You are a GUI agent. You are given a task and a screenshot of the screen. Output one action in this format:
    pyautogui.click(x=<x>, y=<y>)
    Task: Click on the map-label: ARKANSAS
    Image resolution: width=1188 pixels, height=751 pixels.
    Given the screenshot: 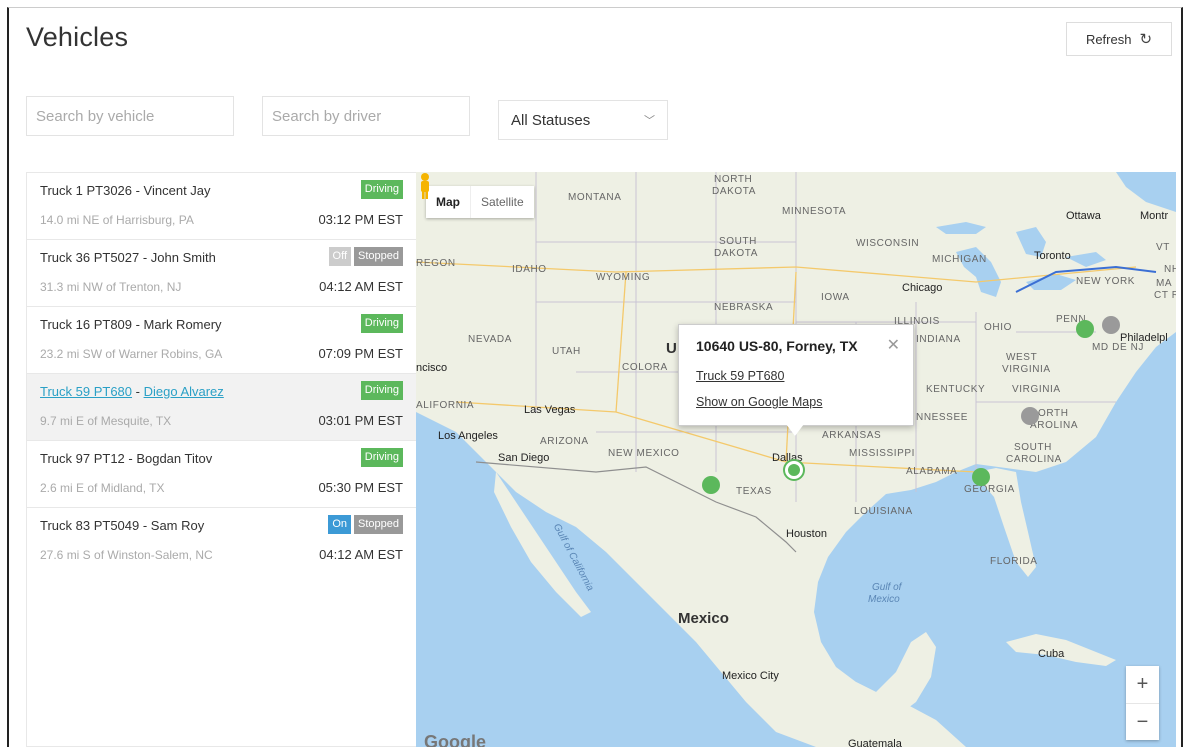 What is the action you would take?
    pyautogui.click(x=852, y=435)
    